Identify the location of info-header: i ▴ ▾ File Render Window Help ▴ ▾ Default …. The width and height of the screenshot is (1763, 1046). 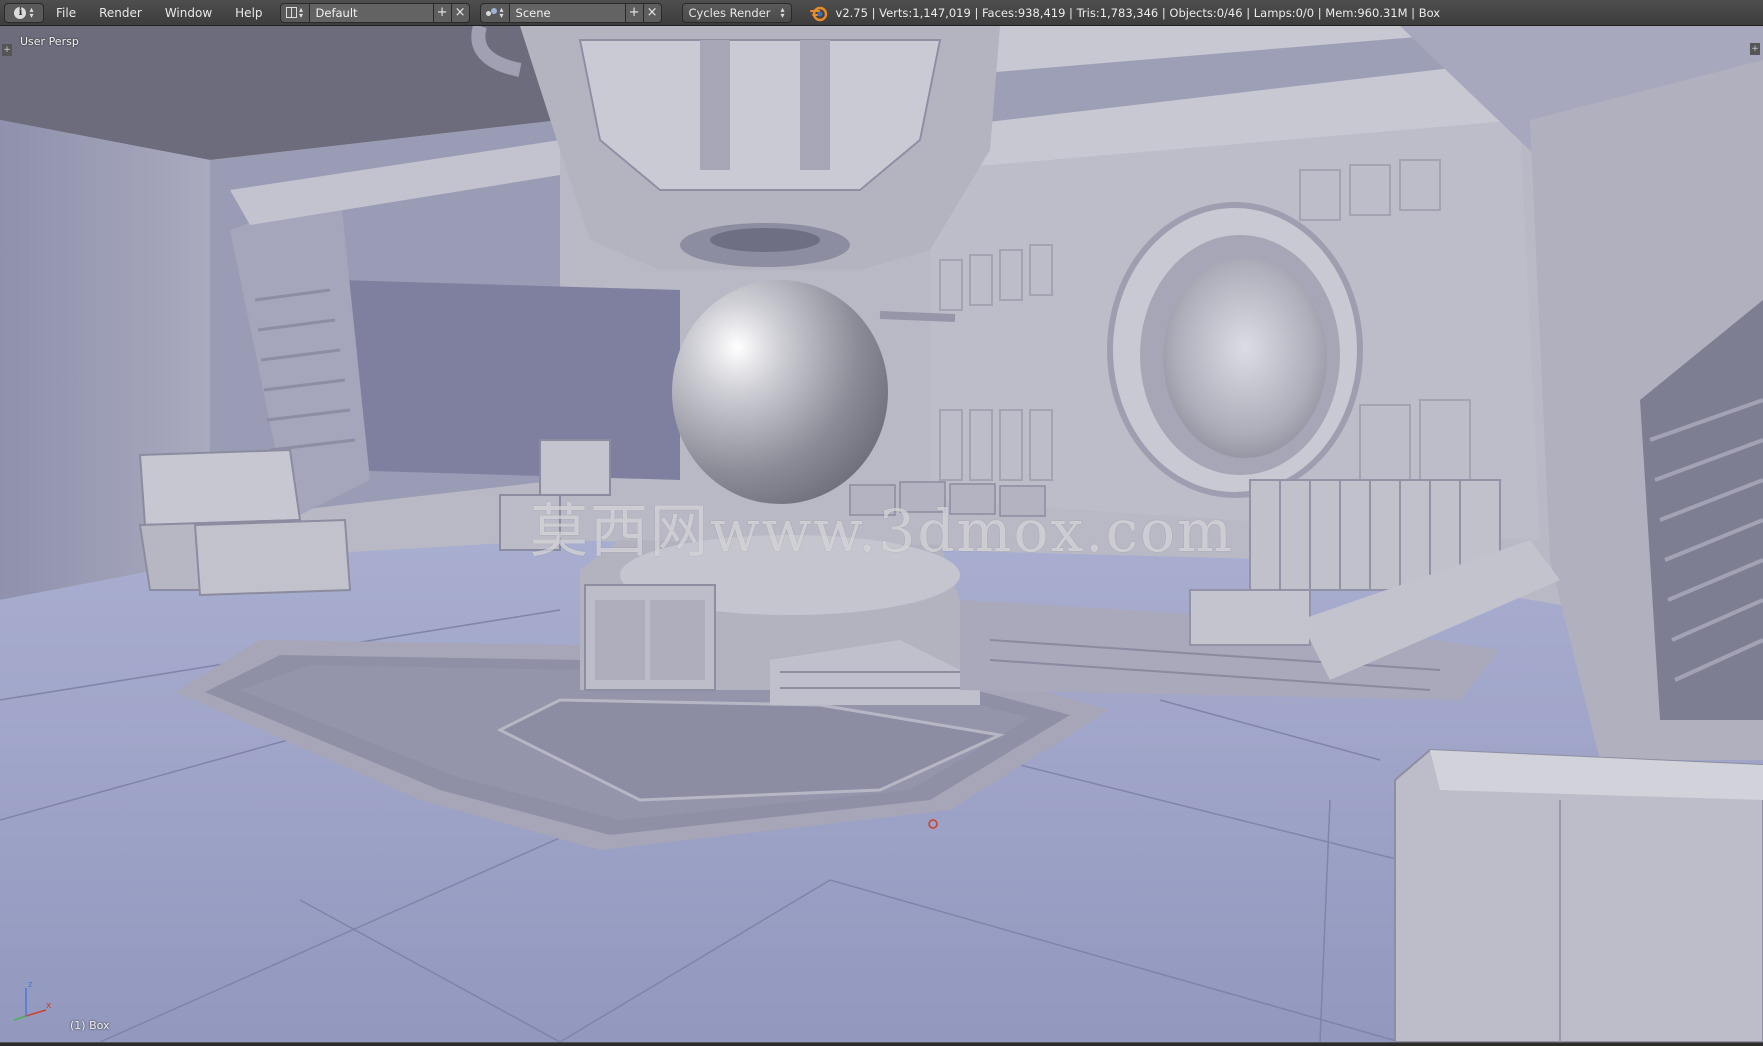
(881, 13).